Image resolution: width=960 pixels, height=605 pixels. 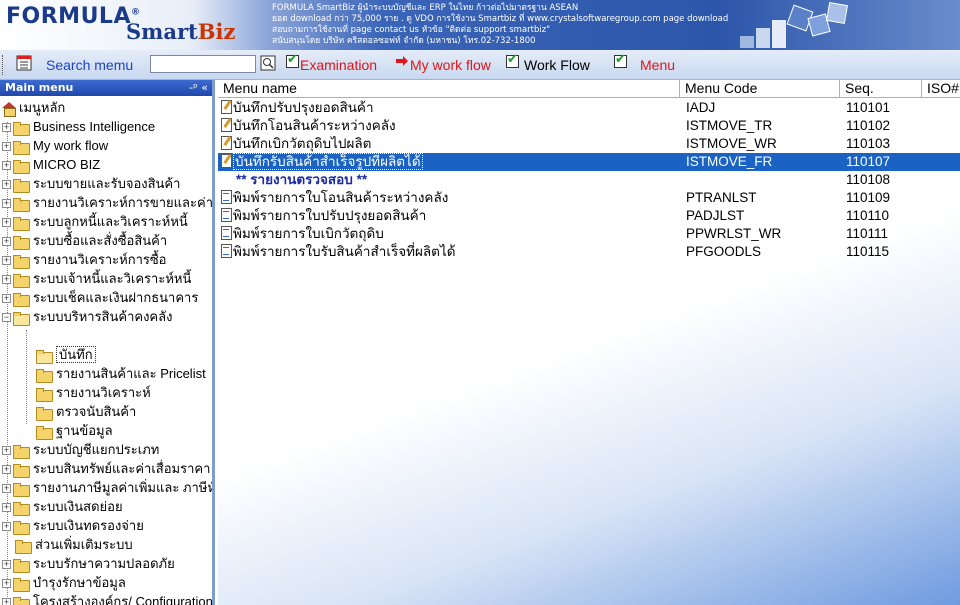 I want to click on sidebar-header: Main menu -ᵖ «, so click(x=106, y=88).